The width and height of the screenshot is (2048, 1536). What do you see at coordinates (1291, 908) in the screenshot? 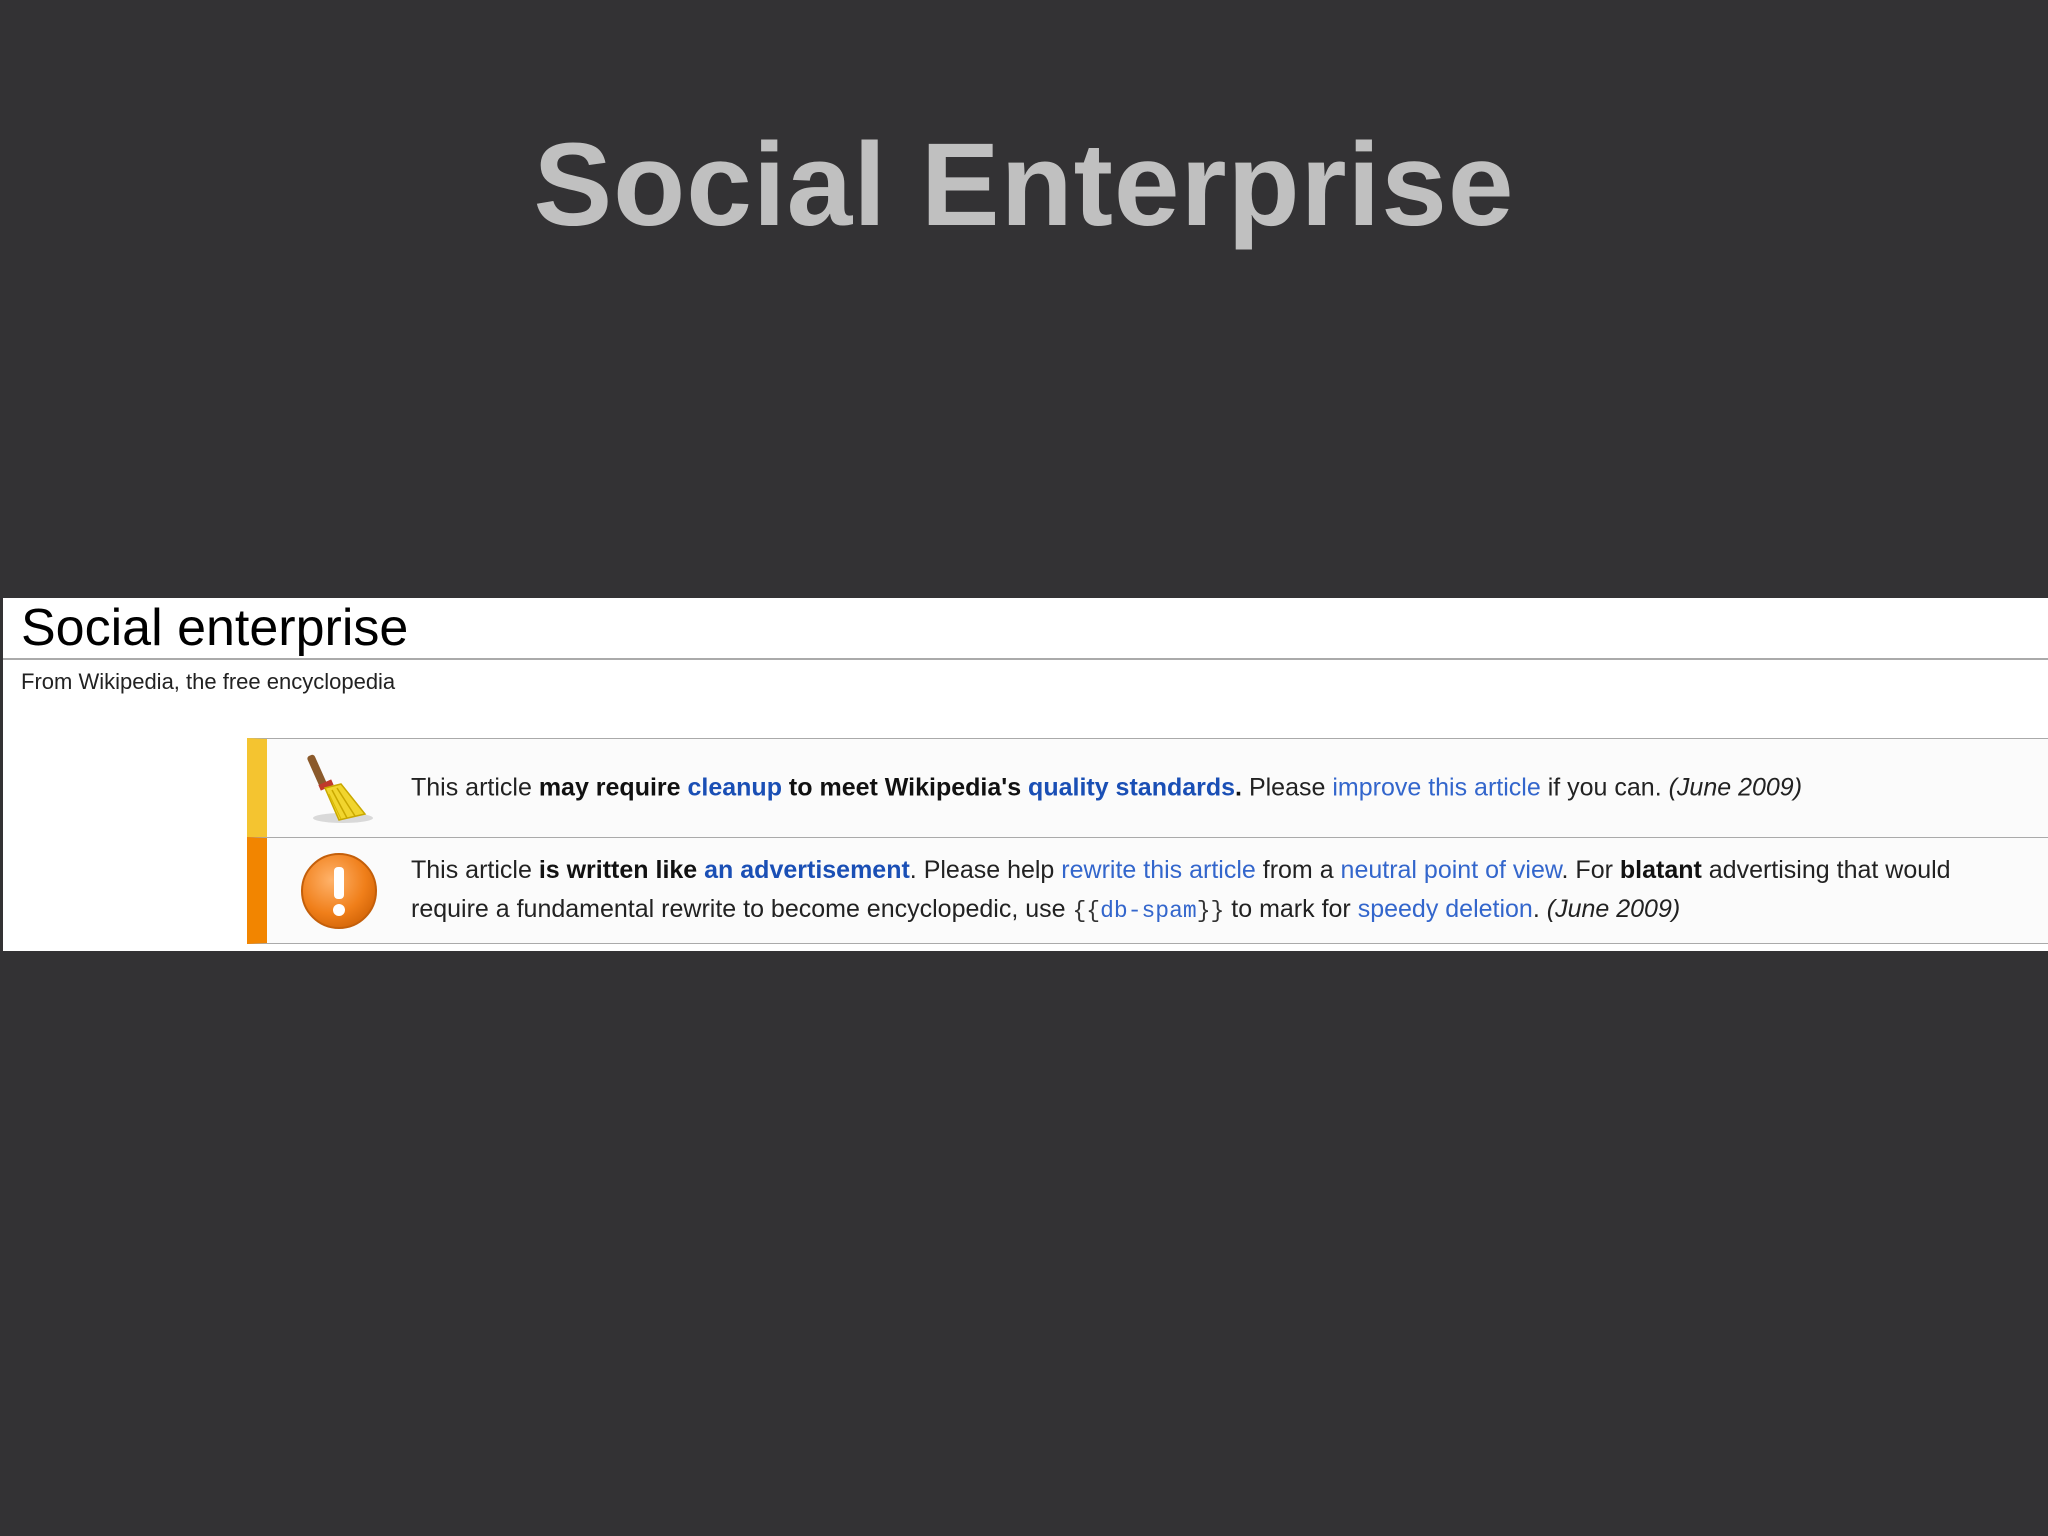
I see `notice-text: to mark for` at bounding box center [1291, 908].